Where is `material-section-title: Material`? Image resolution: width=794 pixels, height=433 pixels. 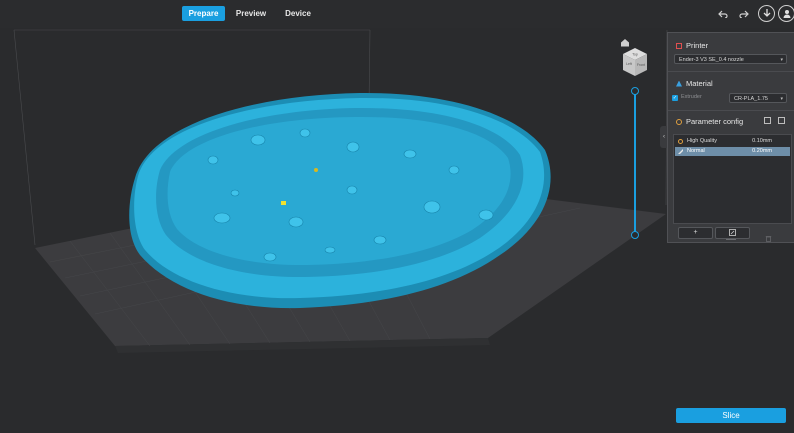 material-section-title: Material is located at coordinates (694, 83).